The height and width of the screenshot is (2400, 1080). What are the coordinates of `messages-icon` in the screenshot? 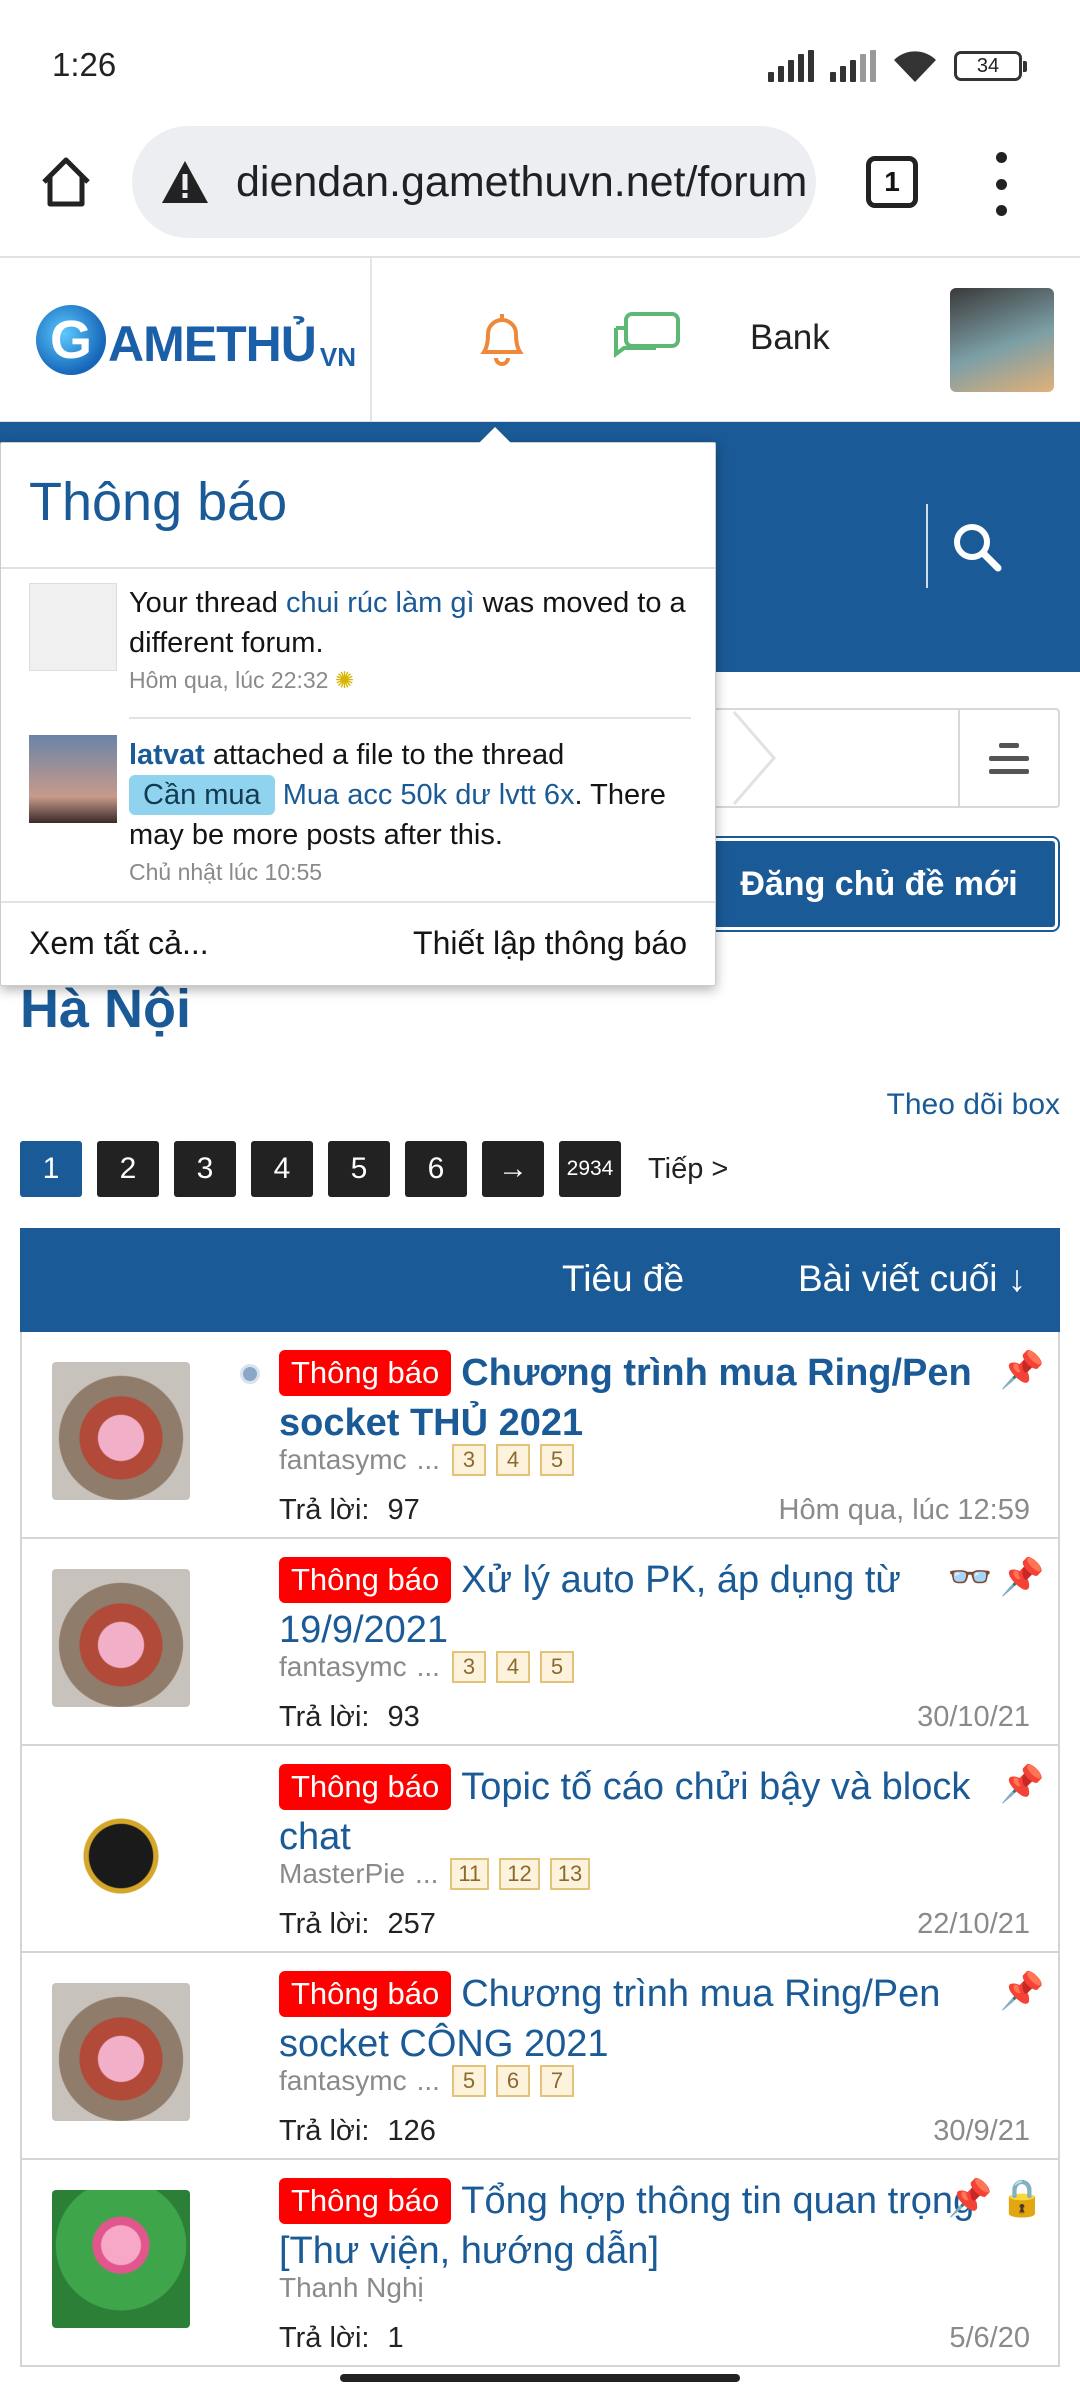 It's located at (646, 338).